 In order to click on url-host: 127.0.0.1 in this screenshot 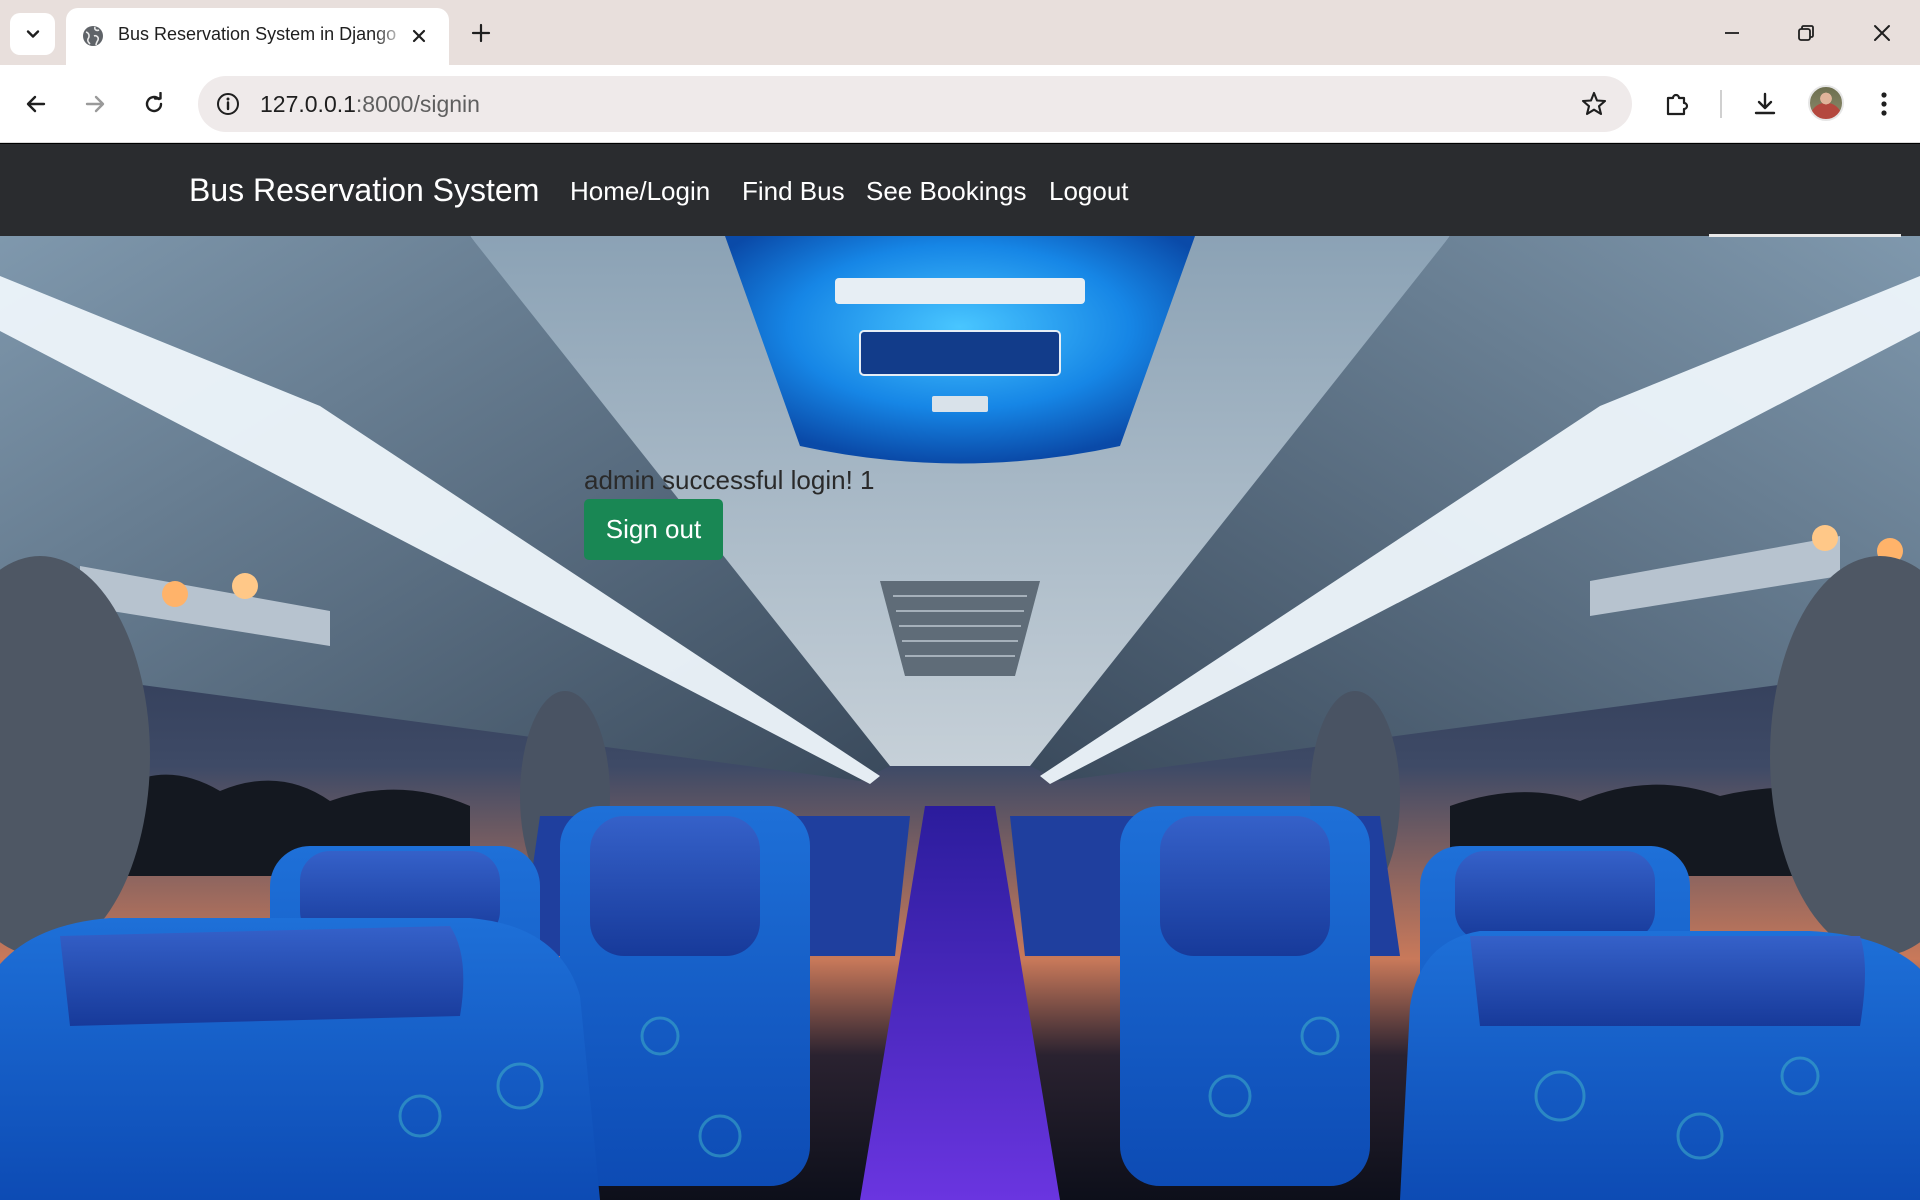, I will do `click(308, 104)`.